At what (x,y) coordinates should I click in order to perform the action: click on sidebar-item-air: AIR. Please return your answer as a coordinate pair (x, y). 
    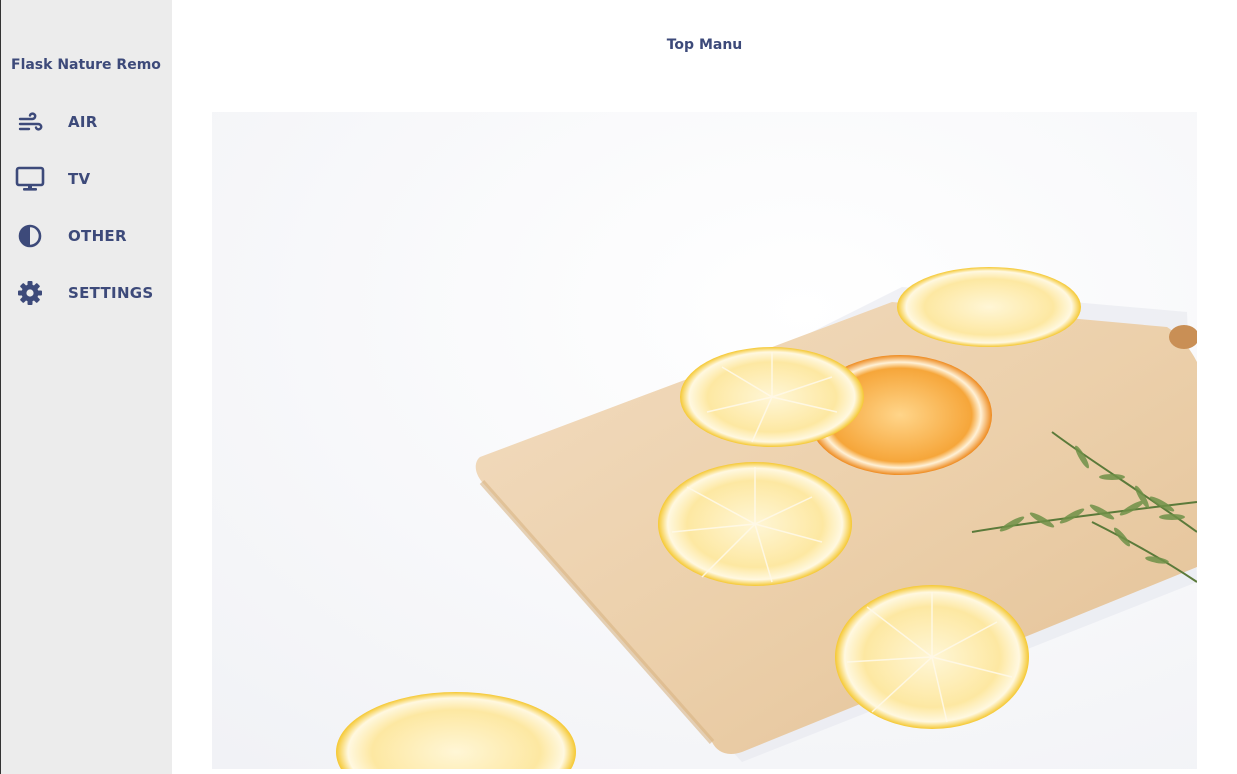
    Looking at the image, I should click on (87, 122).